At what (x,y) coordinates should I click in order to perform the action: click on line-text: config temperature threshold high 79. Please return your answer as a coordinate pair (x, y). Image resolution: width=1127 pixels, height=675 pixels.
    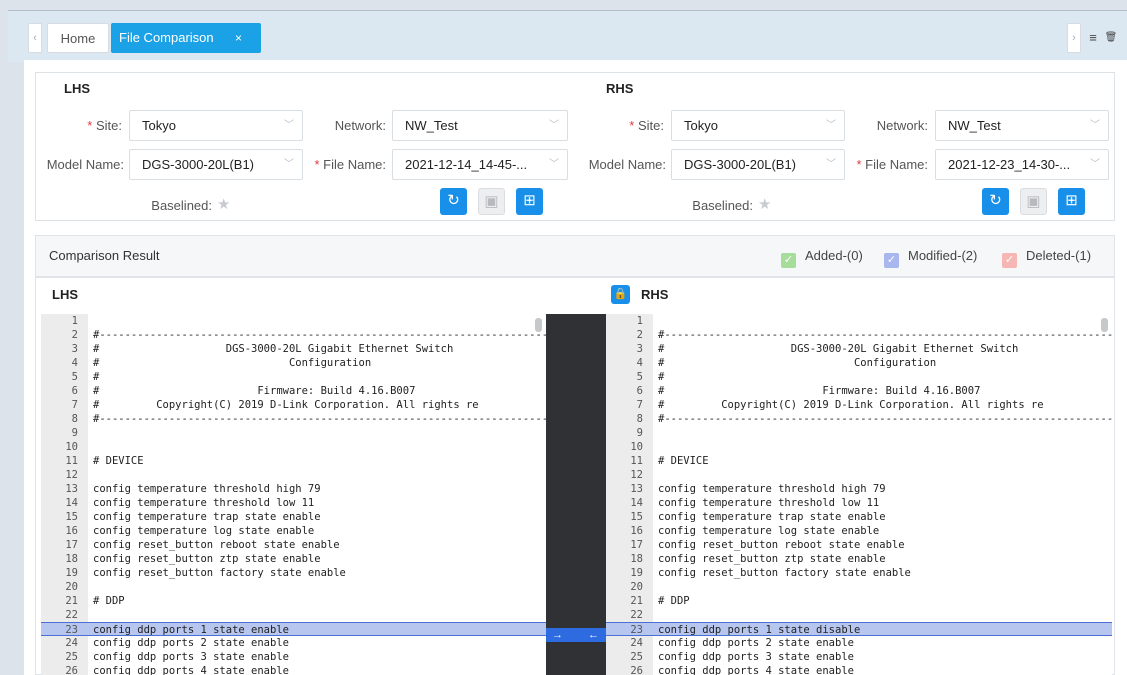
    Looking at the image, I should click on (207, 489).